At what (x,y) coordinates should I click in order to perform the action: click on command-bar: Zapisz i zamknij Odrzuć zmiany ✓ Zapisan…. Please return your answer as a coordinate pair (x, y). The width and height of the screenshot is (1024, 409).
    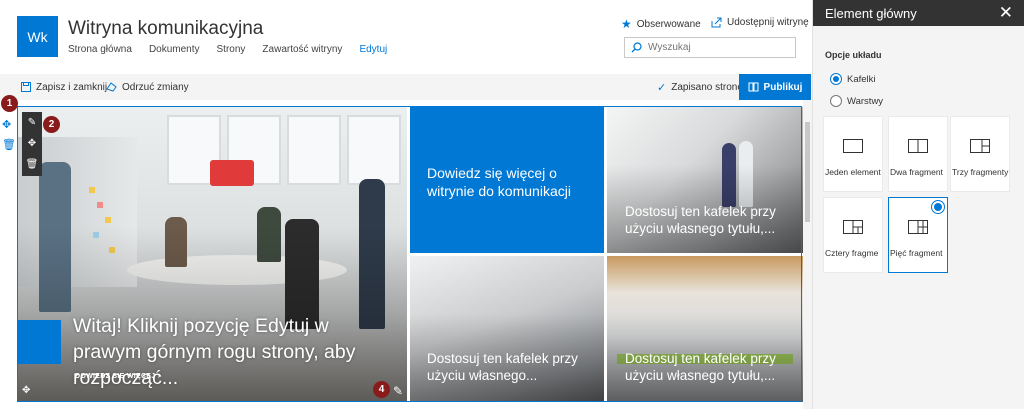
    Looking at the image, I should click on (406, 87).